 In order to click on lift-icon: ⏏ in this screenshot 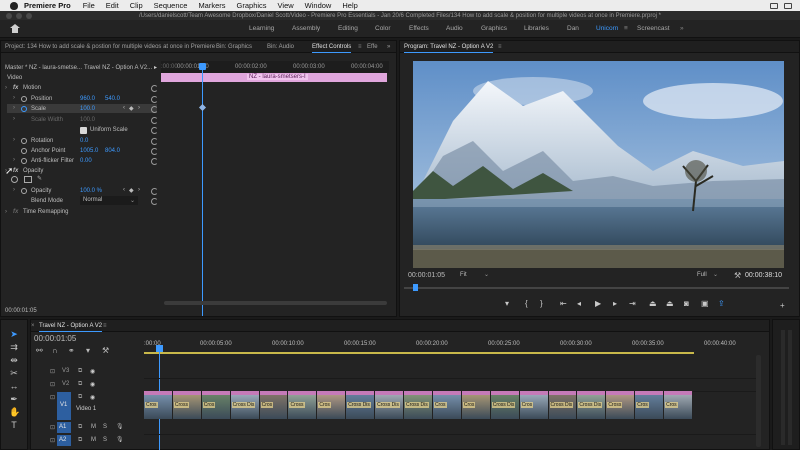, I will do `click(653, 303)`.